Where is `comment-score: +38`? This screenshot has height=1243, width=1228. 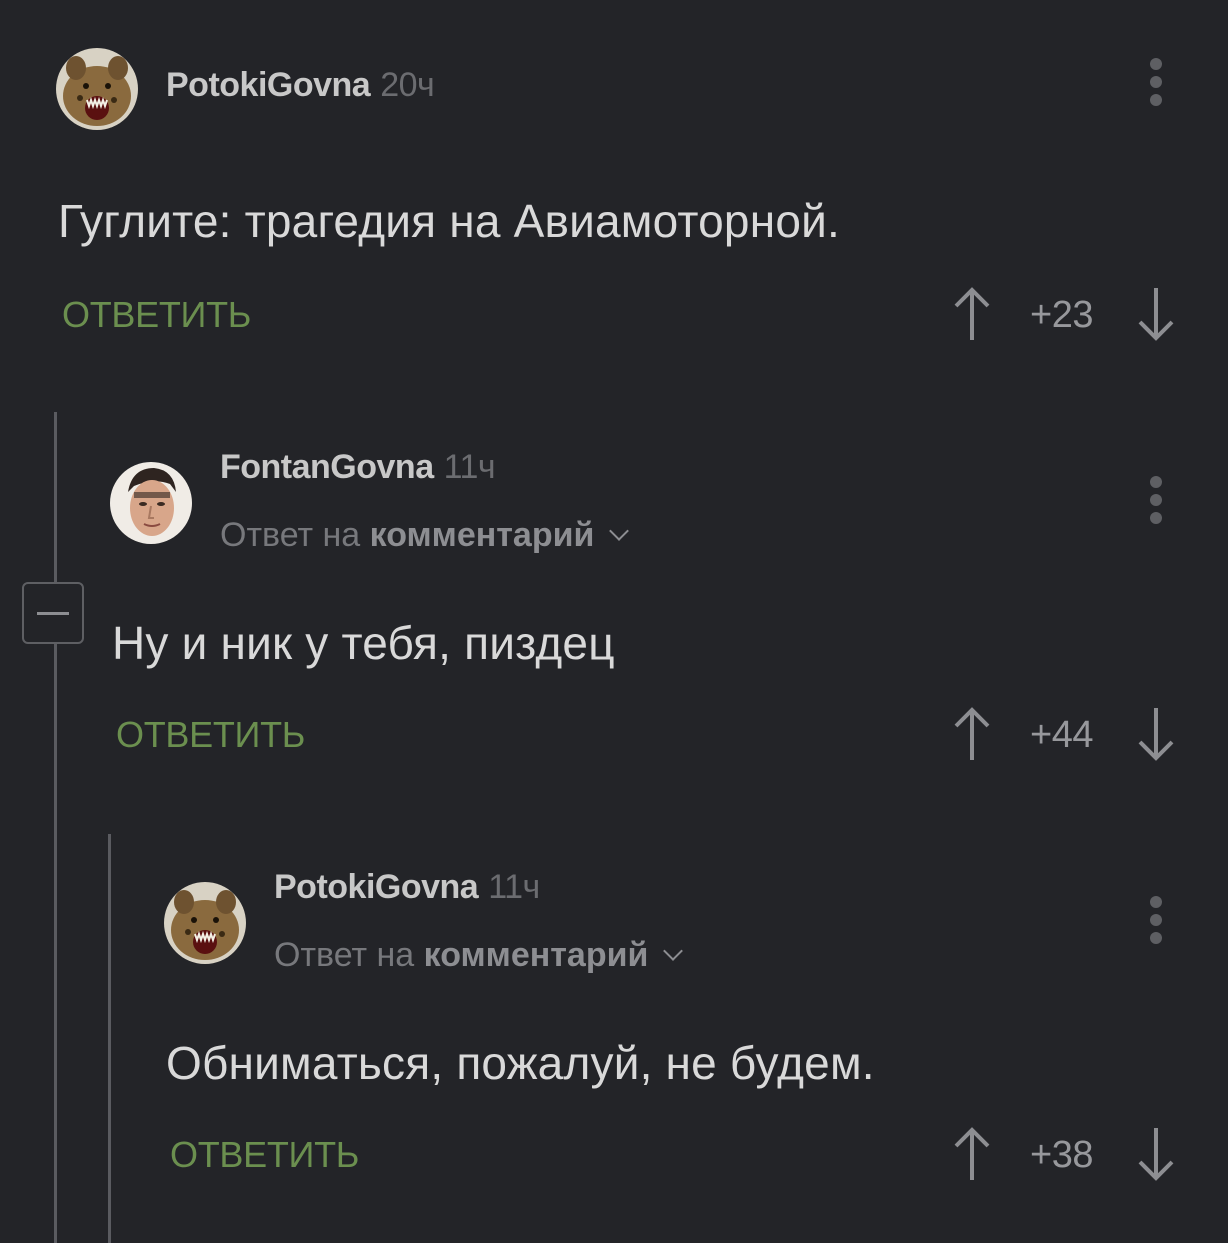 comment-score: +38 is located at coordinates (1061, 1155).